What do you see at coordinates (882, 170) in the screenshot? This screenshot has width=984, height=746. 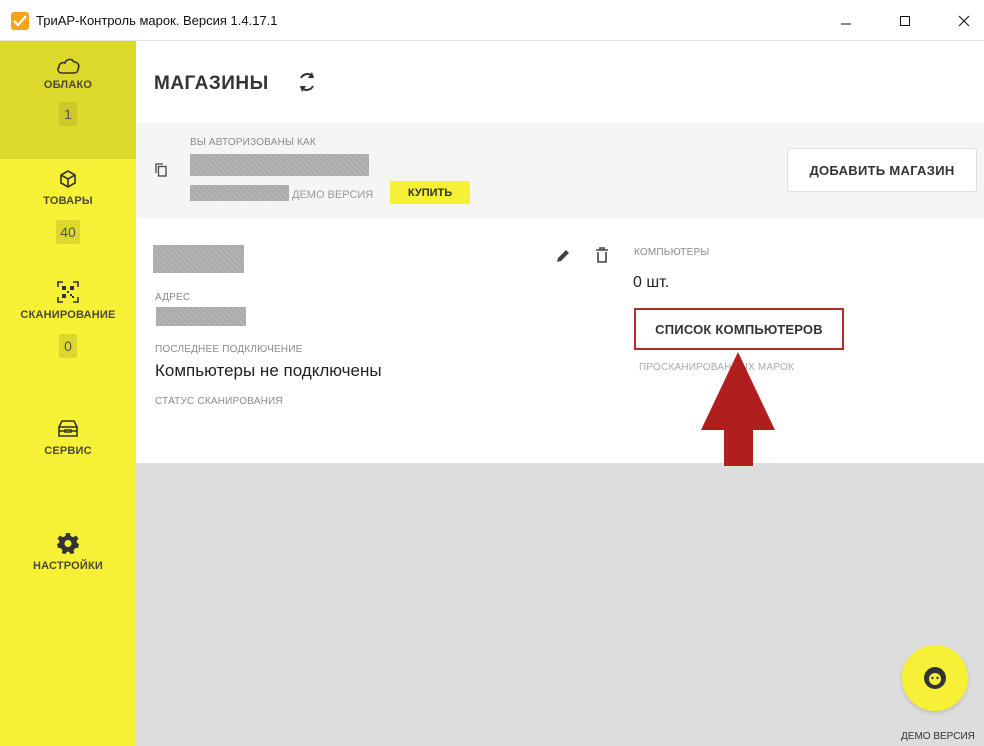 I see `add-store-button: ДОБАВИТЬ МАГАЗИН` at bounding box center [882, 170].